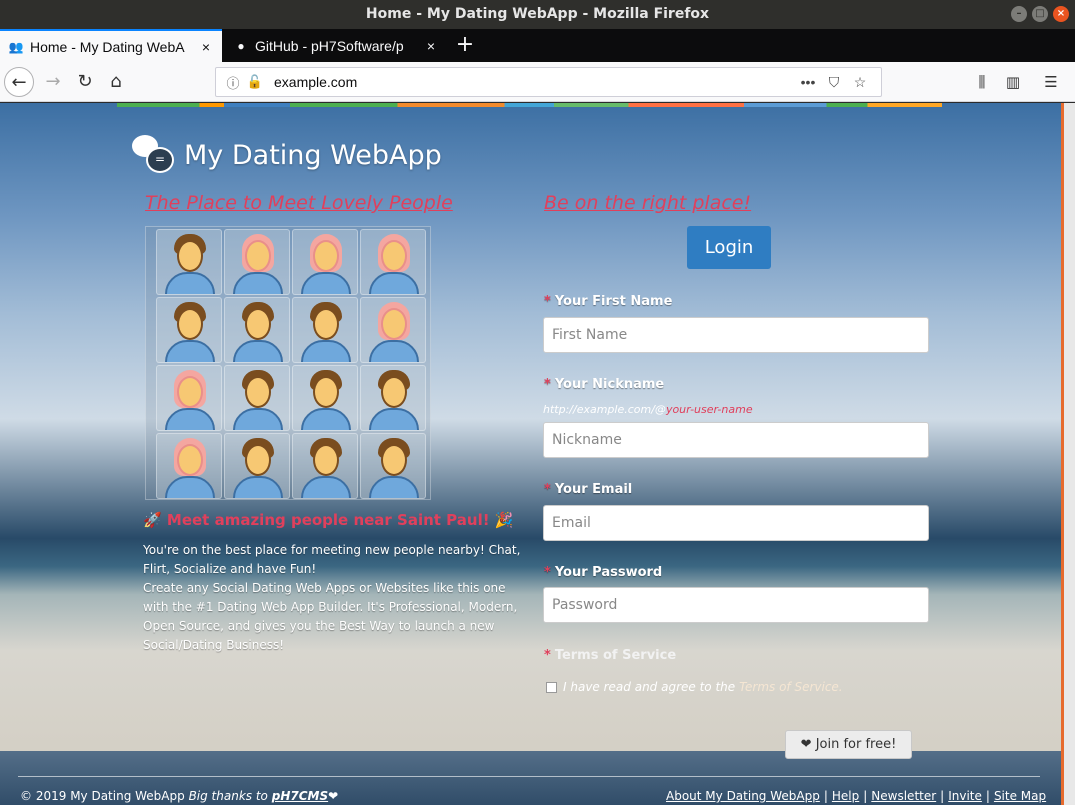 This screenshot has width=1075, height=805. What do you see at coordinates (608, 572) in the screenshot?
I see `label-text: Your Password` at bounding box center [608, 572].